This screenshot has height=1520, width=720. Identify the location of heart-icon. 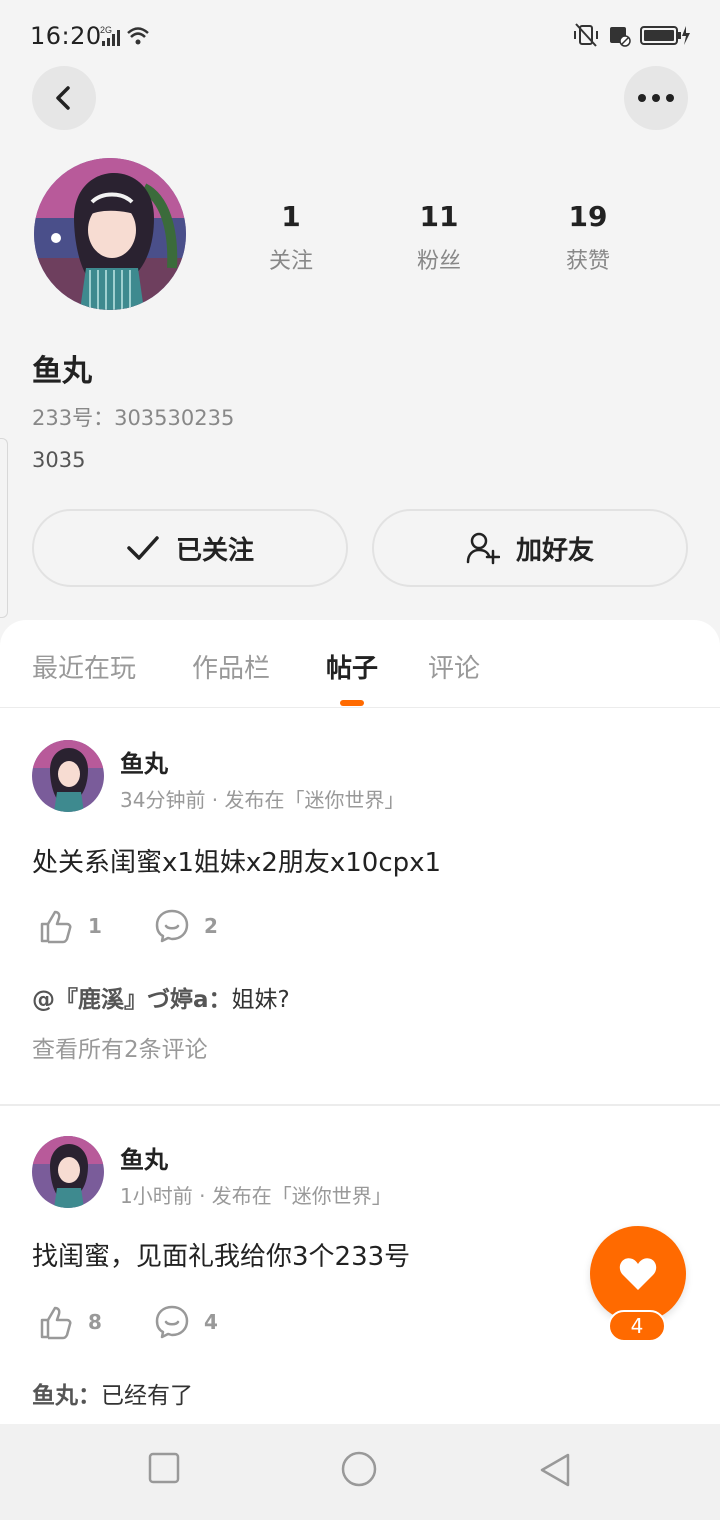
(638, 1274).